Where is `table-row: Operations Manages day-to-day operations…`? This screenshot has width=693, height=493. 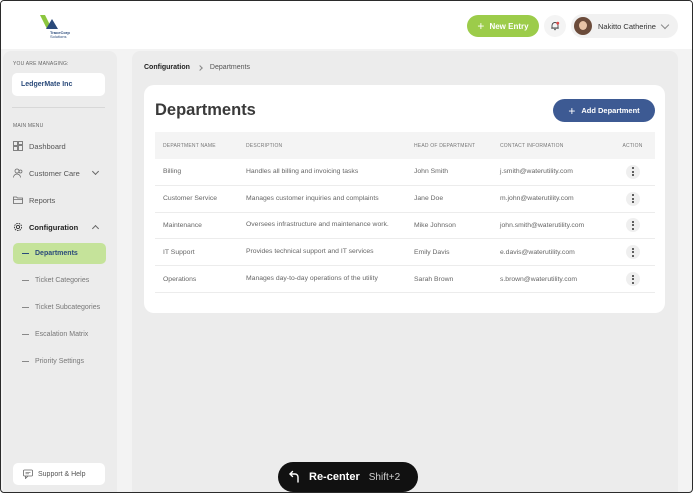
table-row: Operations Manages day-to-day operations… is located at coordinates (405, 279).